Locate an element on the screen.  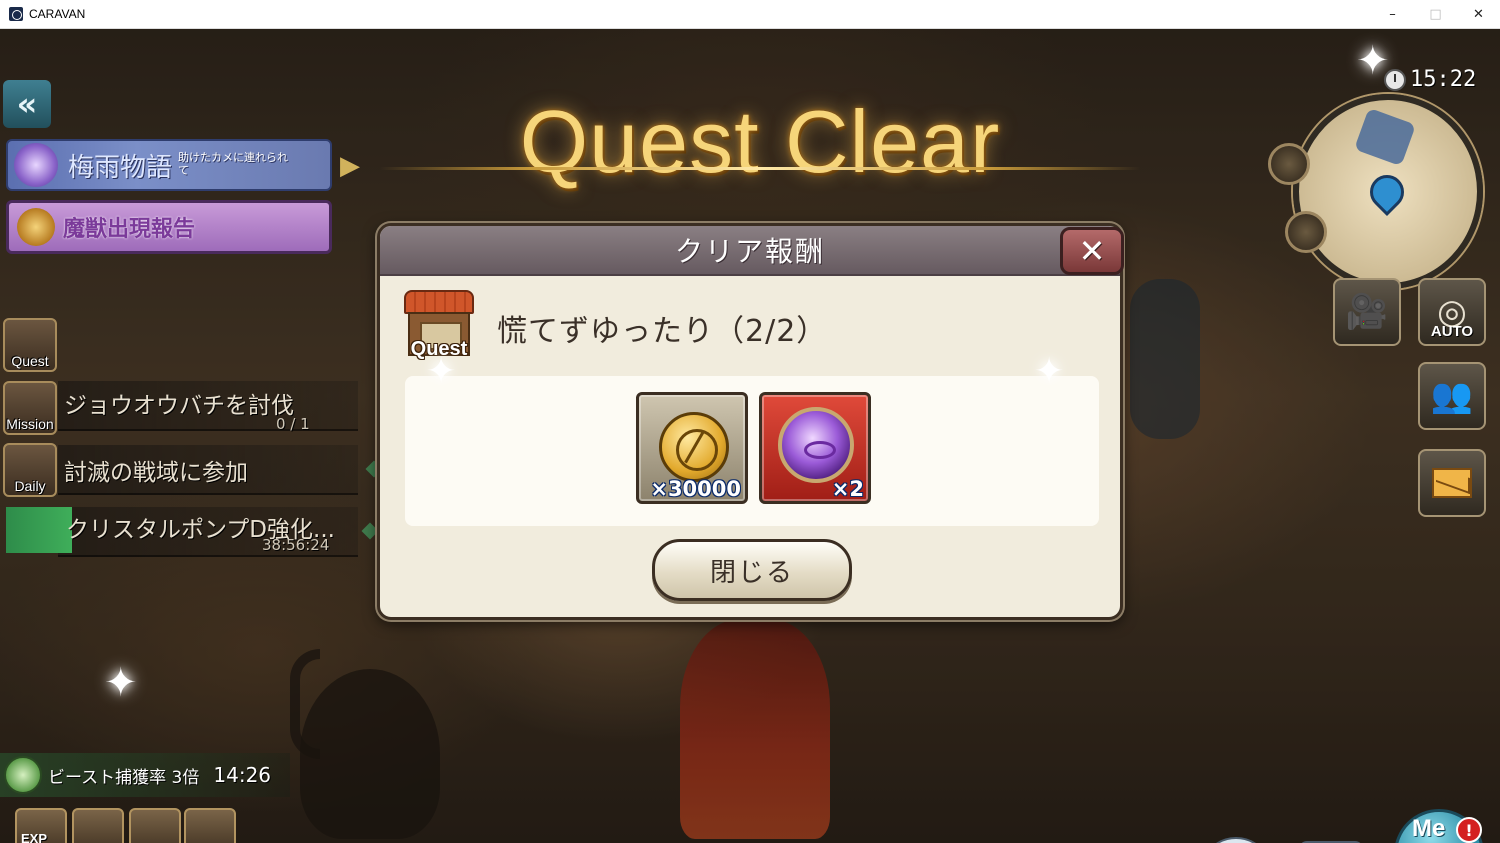
party-button: 👥 is located at coordinates (1452, 396).